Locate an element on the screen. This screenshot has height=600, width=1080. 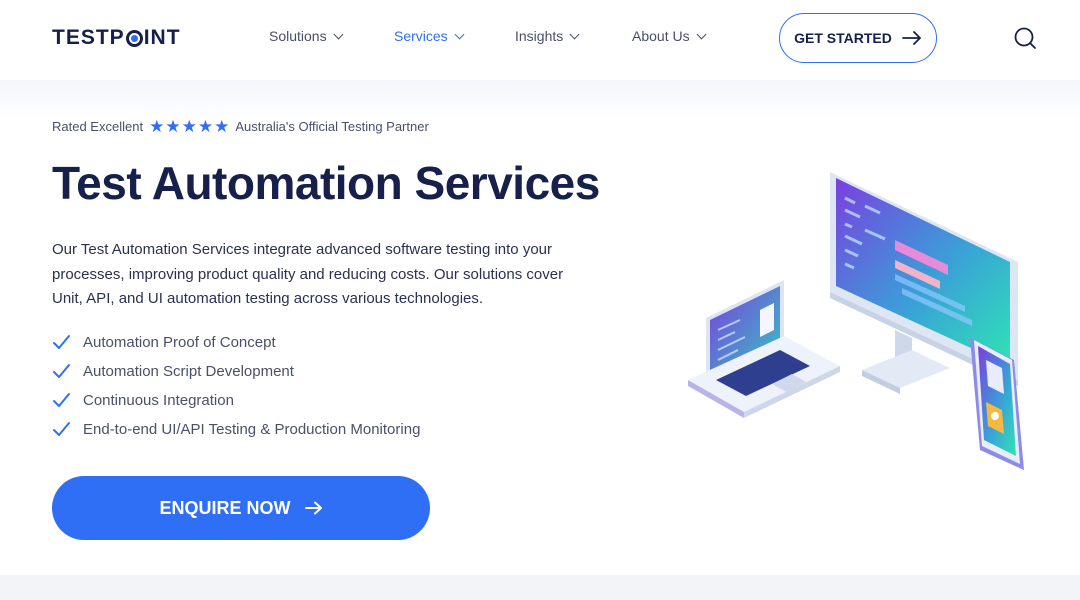
nav-item-label: Services is located at coordinates (421, 36).